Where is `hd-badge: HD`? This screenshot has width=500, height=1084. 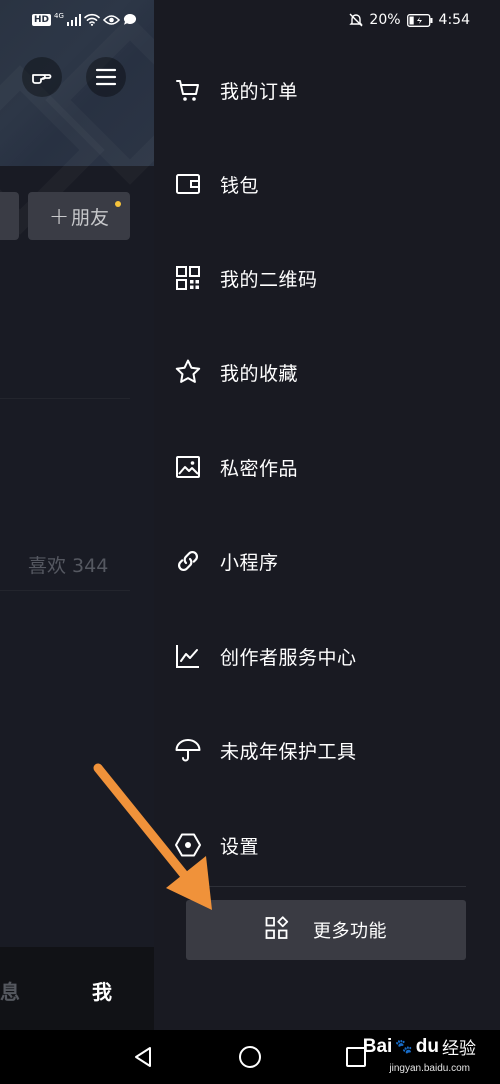 hd-badge: HD is located at coordinates (42, 19).